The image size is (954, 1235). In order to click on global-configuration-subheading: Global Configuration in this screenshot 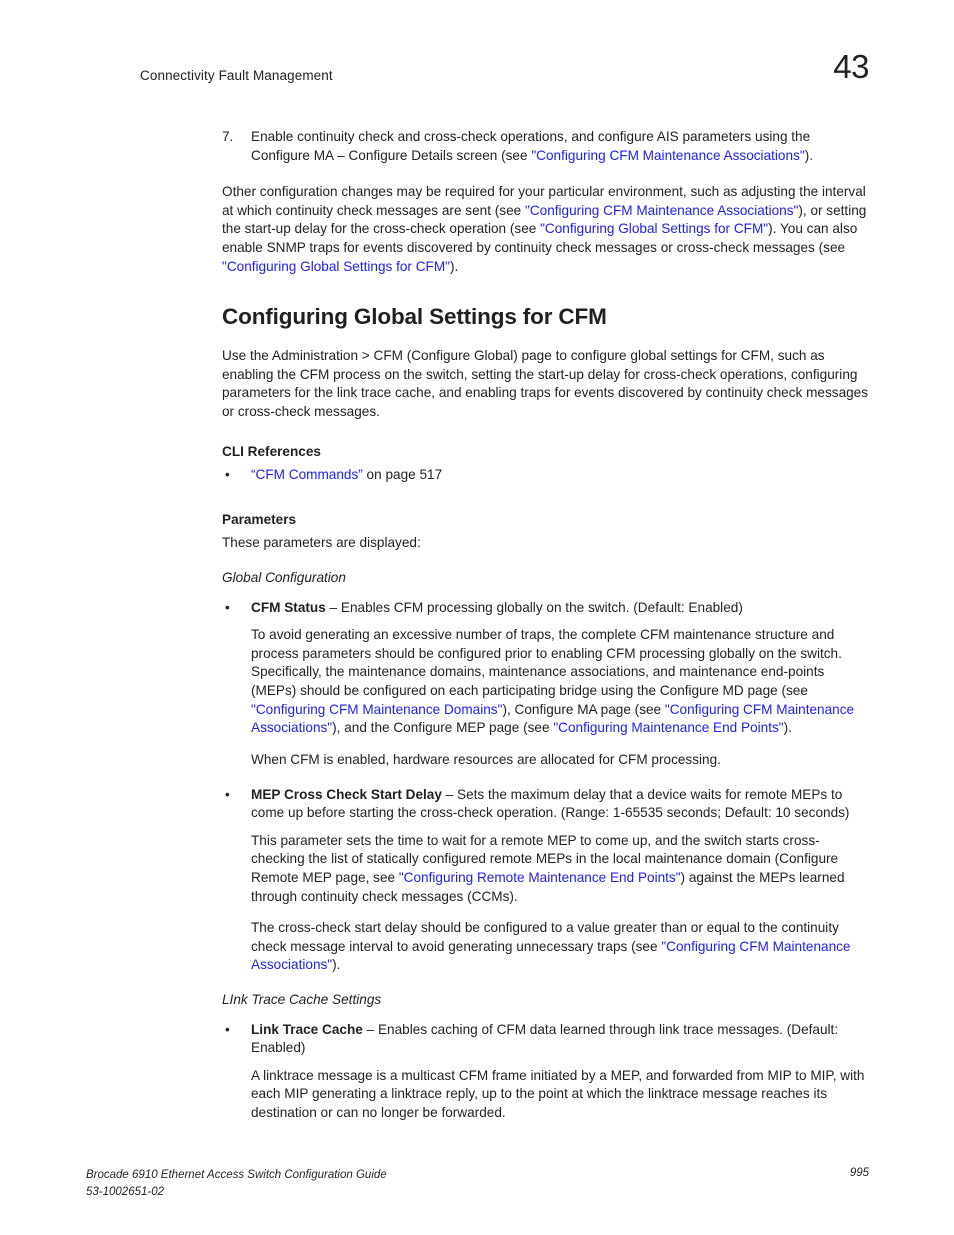, I will do `click(284, 578)`.